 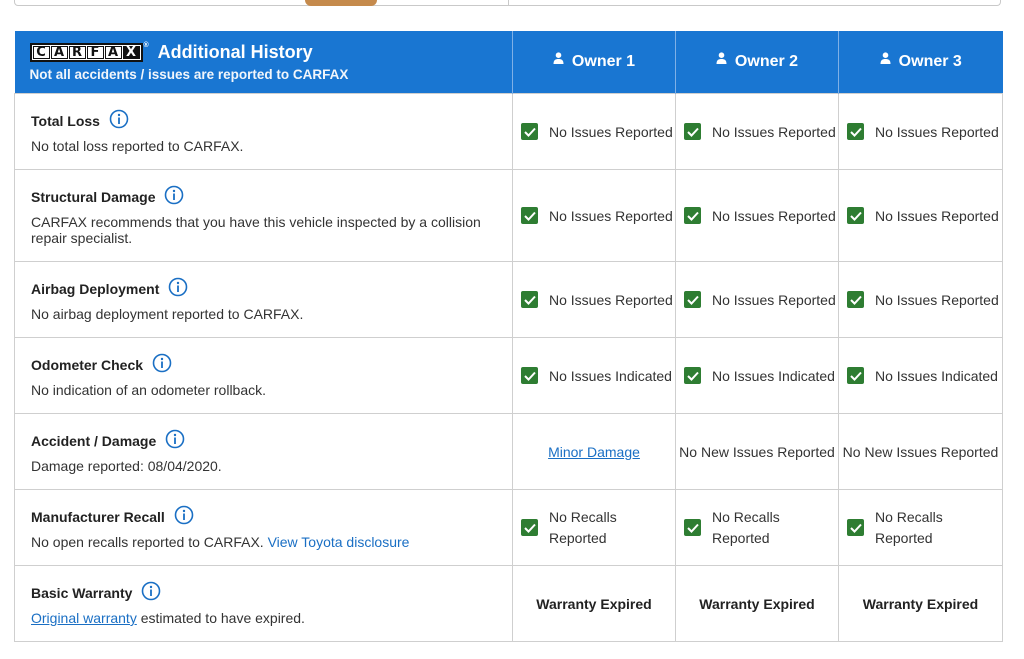 I want to click on row-description: No open recalls reported to CARFAX., so click(x=147, y=542).